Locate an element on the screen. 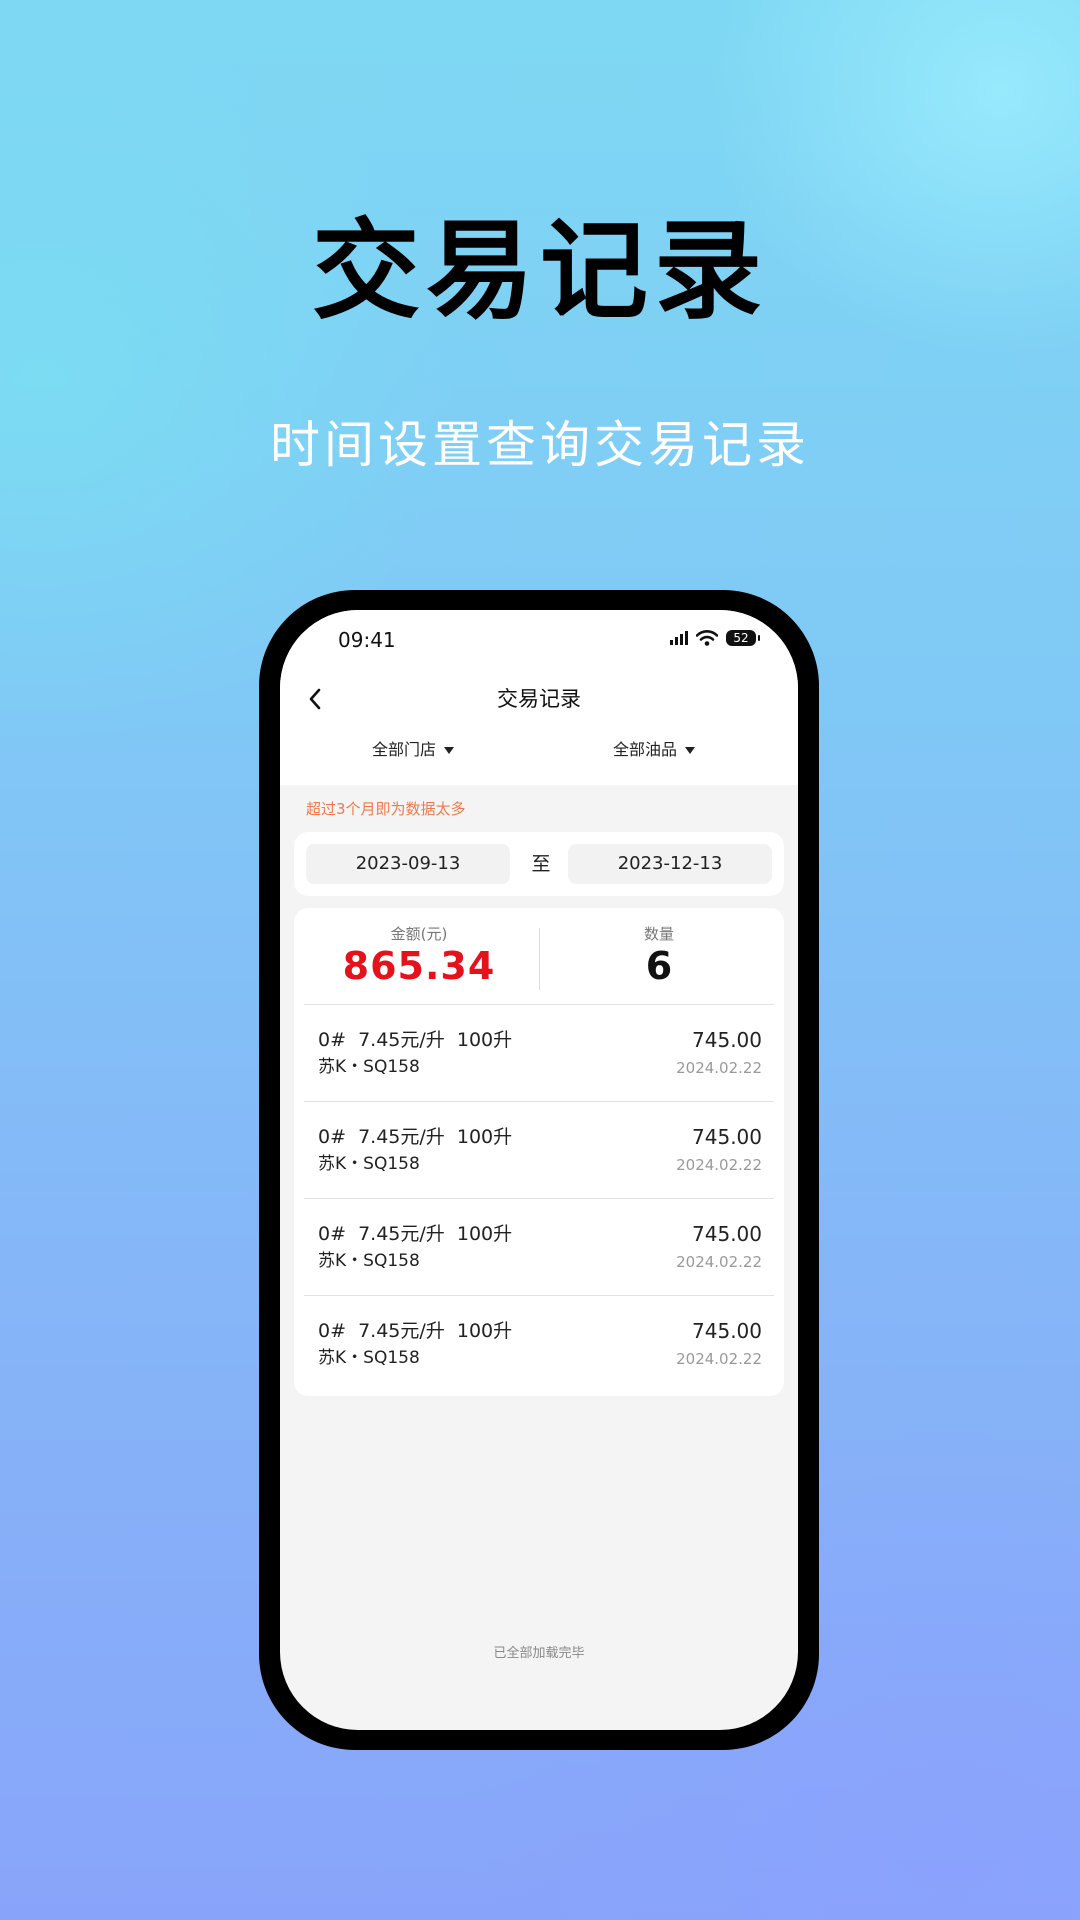  amount-label: 金额(元) is located at coordinates (419, 934).